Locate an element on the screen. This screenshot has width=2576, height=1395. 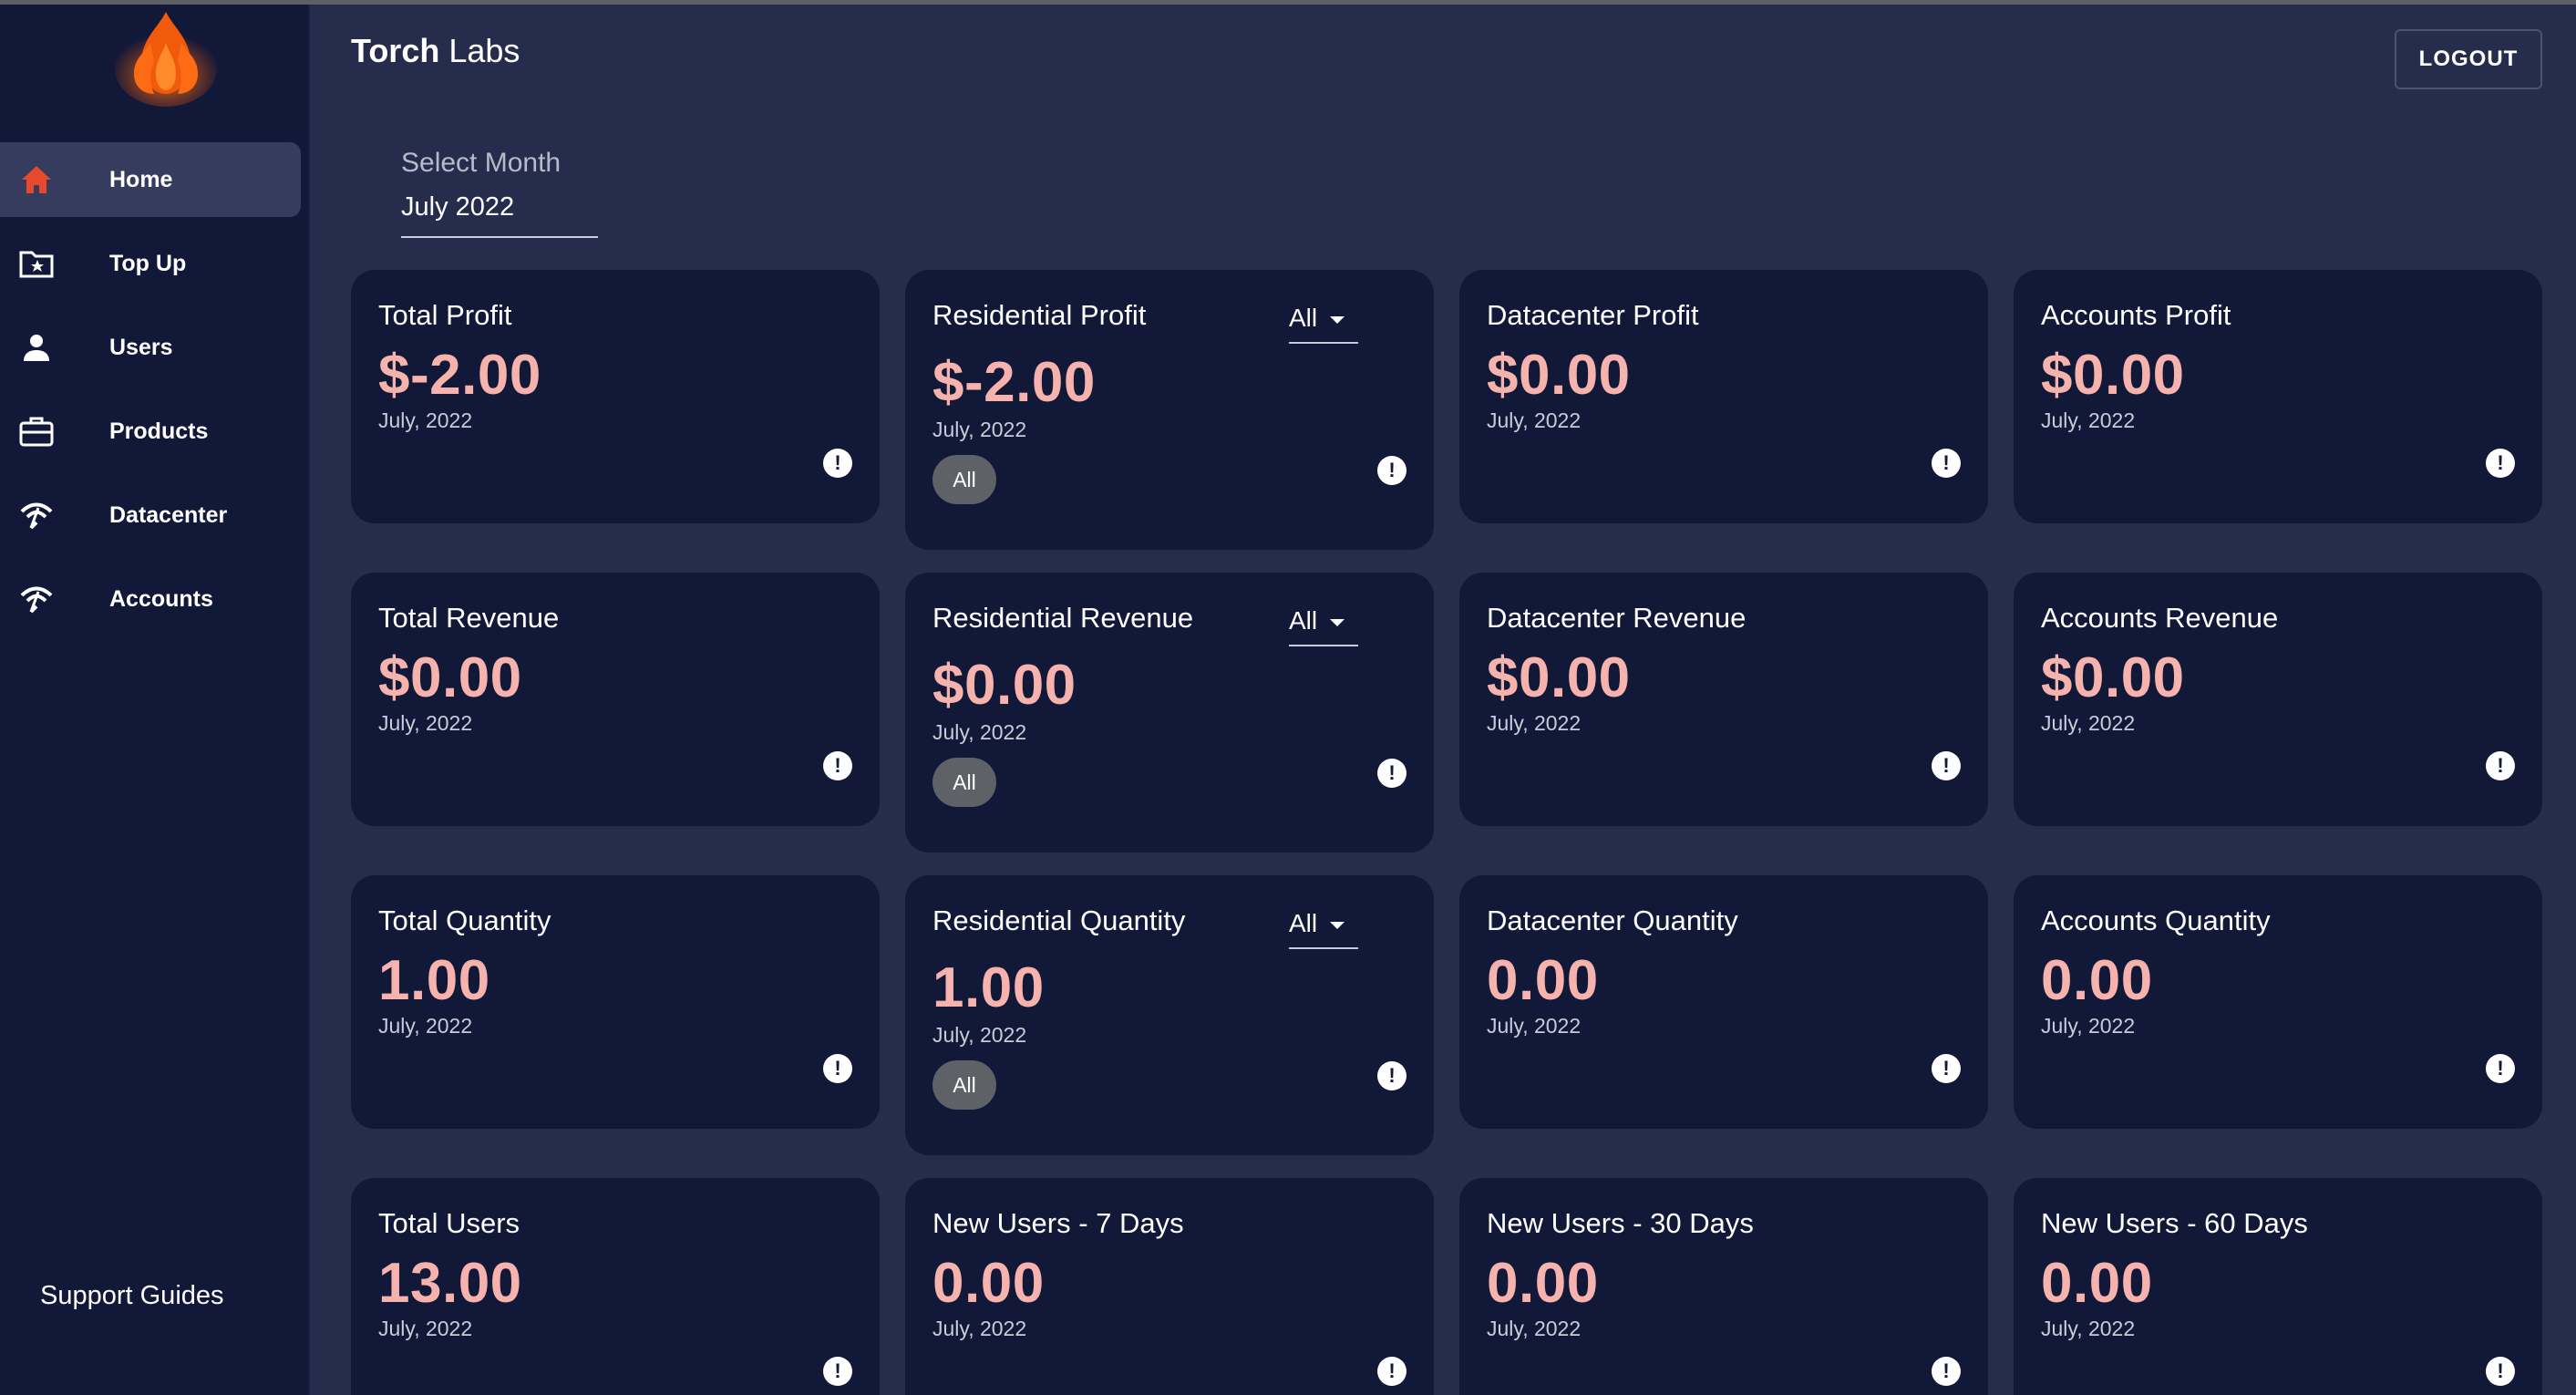
wifi-icon is located at coordinates (36, 599).